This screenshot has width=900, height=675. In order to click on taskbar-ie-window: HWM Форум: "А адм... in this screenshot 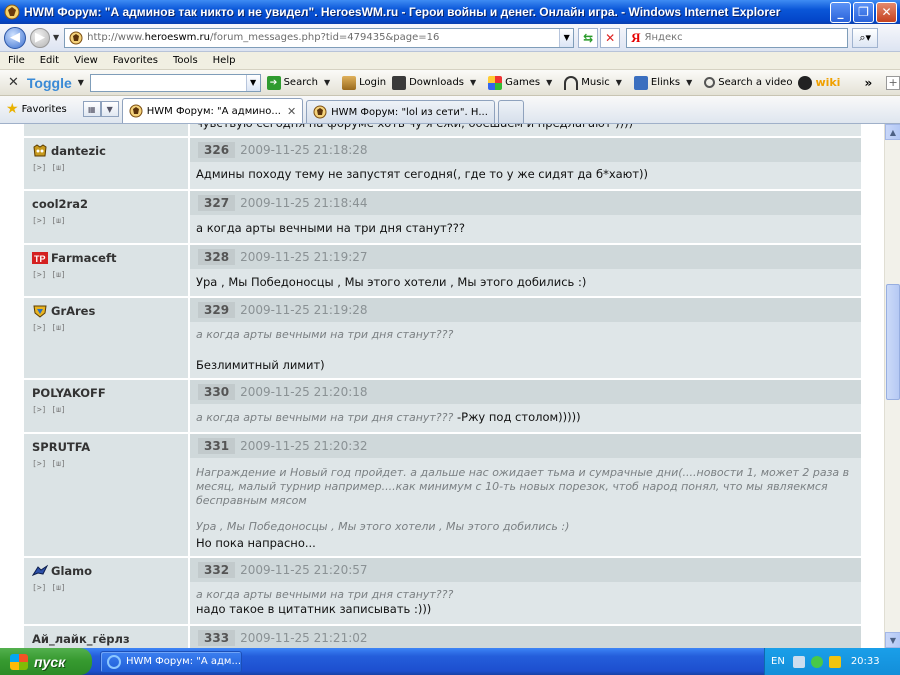, I will do `click(171, 661)`.